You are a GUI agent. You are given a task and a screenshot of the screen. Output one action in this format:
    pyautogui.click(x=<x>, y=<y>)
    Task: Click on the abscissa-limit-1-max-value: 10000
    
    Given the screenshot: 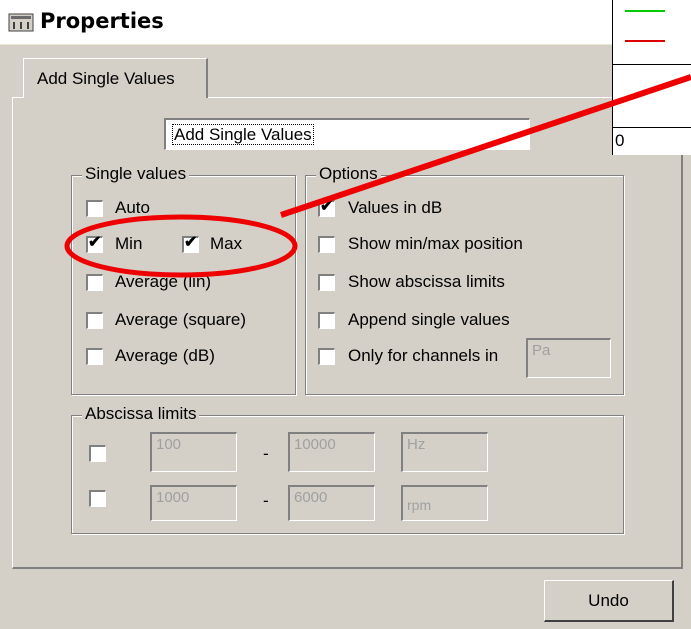 What is the action you would take?
    pyautogui.click(x=315, y=444)
    